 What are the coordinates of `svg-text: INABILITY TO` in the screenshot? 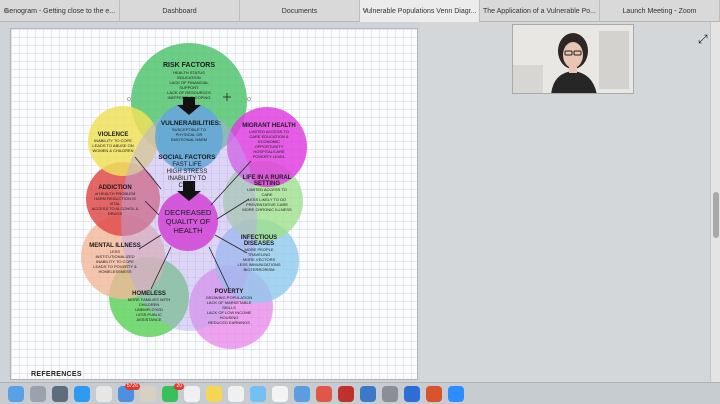 It's located at (187, 179).